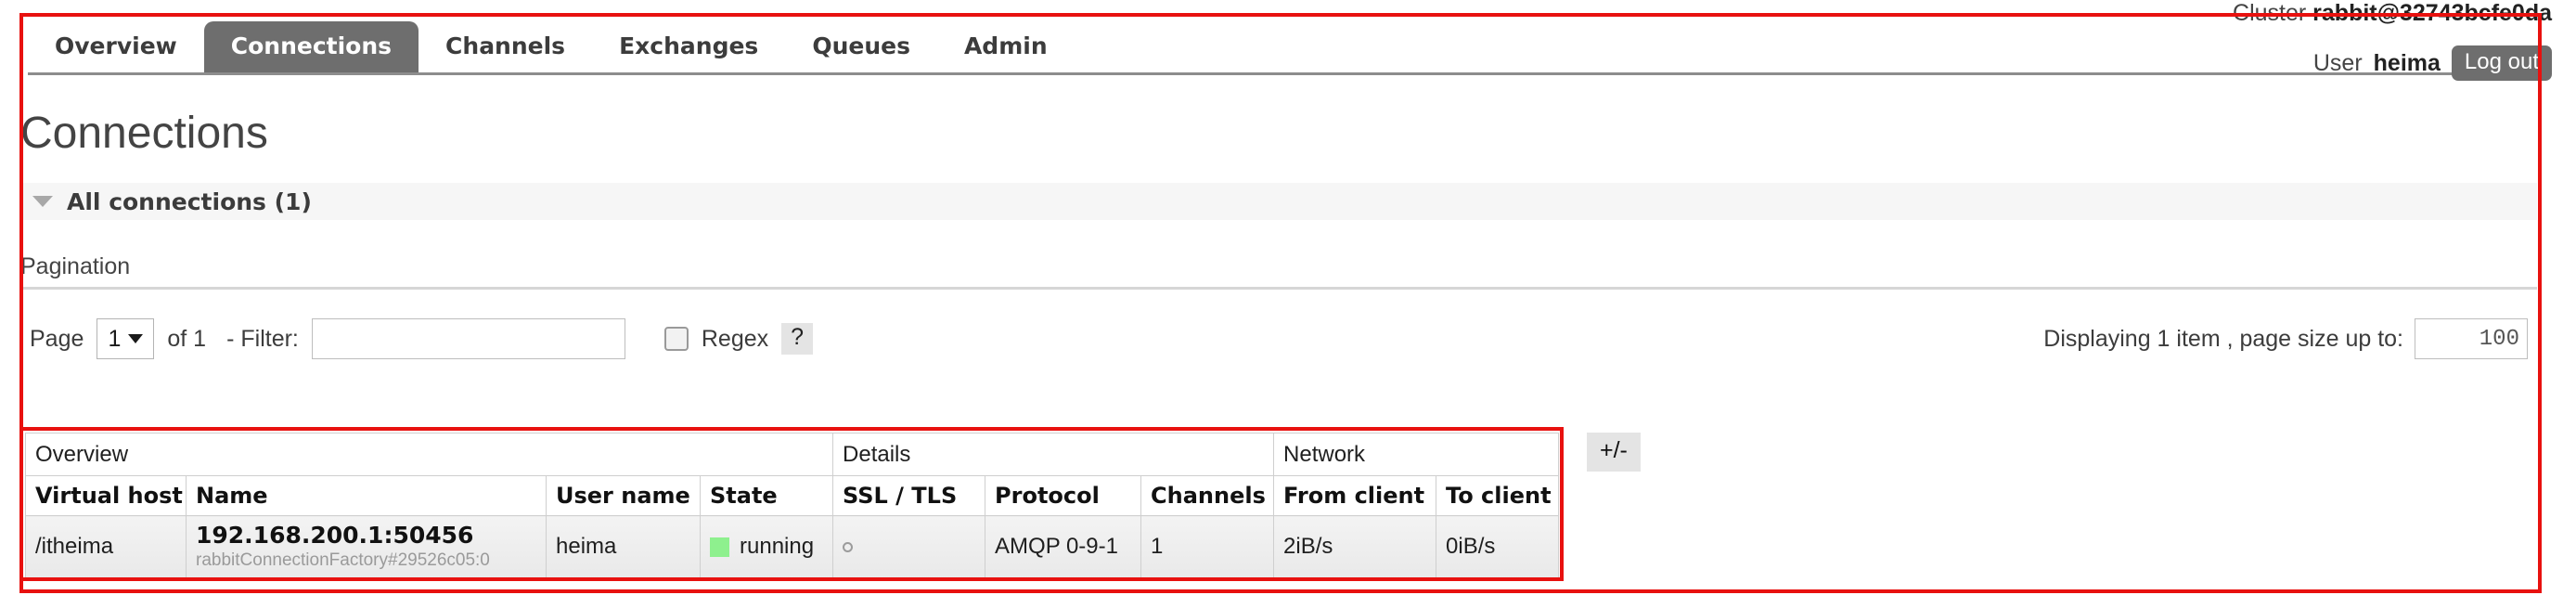  Describe the element at coordinates (1355, 495) in the screenshot. I see `column-header-from-client: From client` at that location.